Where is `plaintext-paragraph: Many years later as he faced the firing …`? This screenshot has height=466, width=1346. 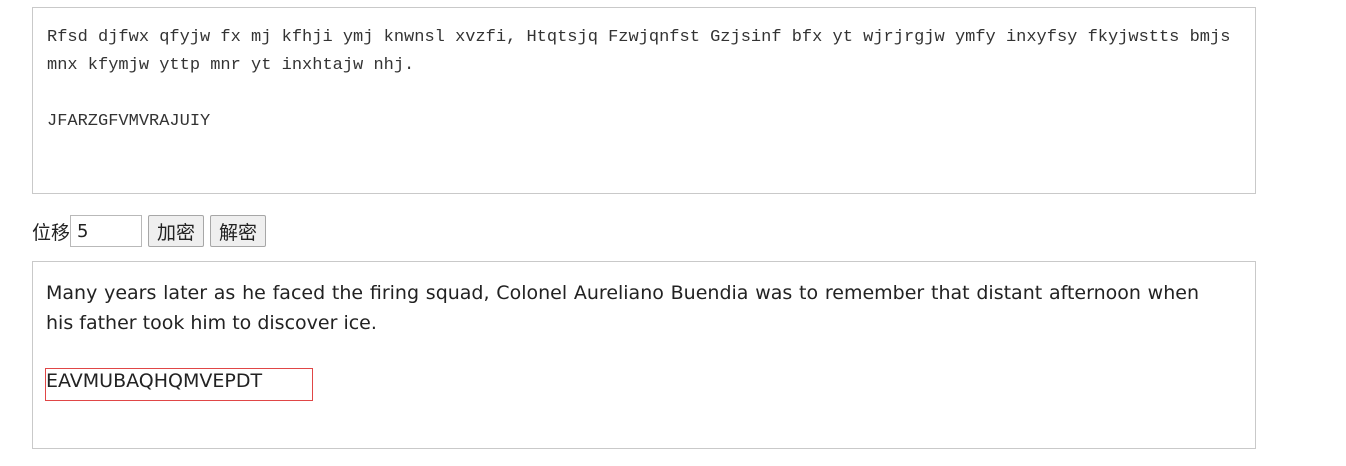 plaintext-paragraph: Many years later as he faced the firing … is located at coordinates (622, 308).